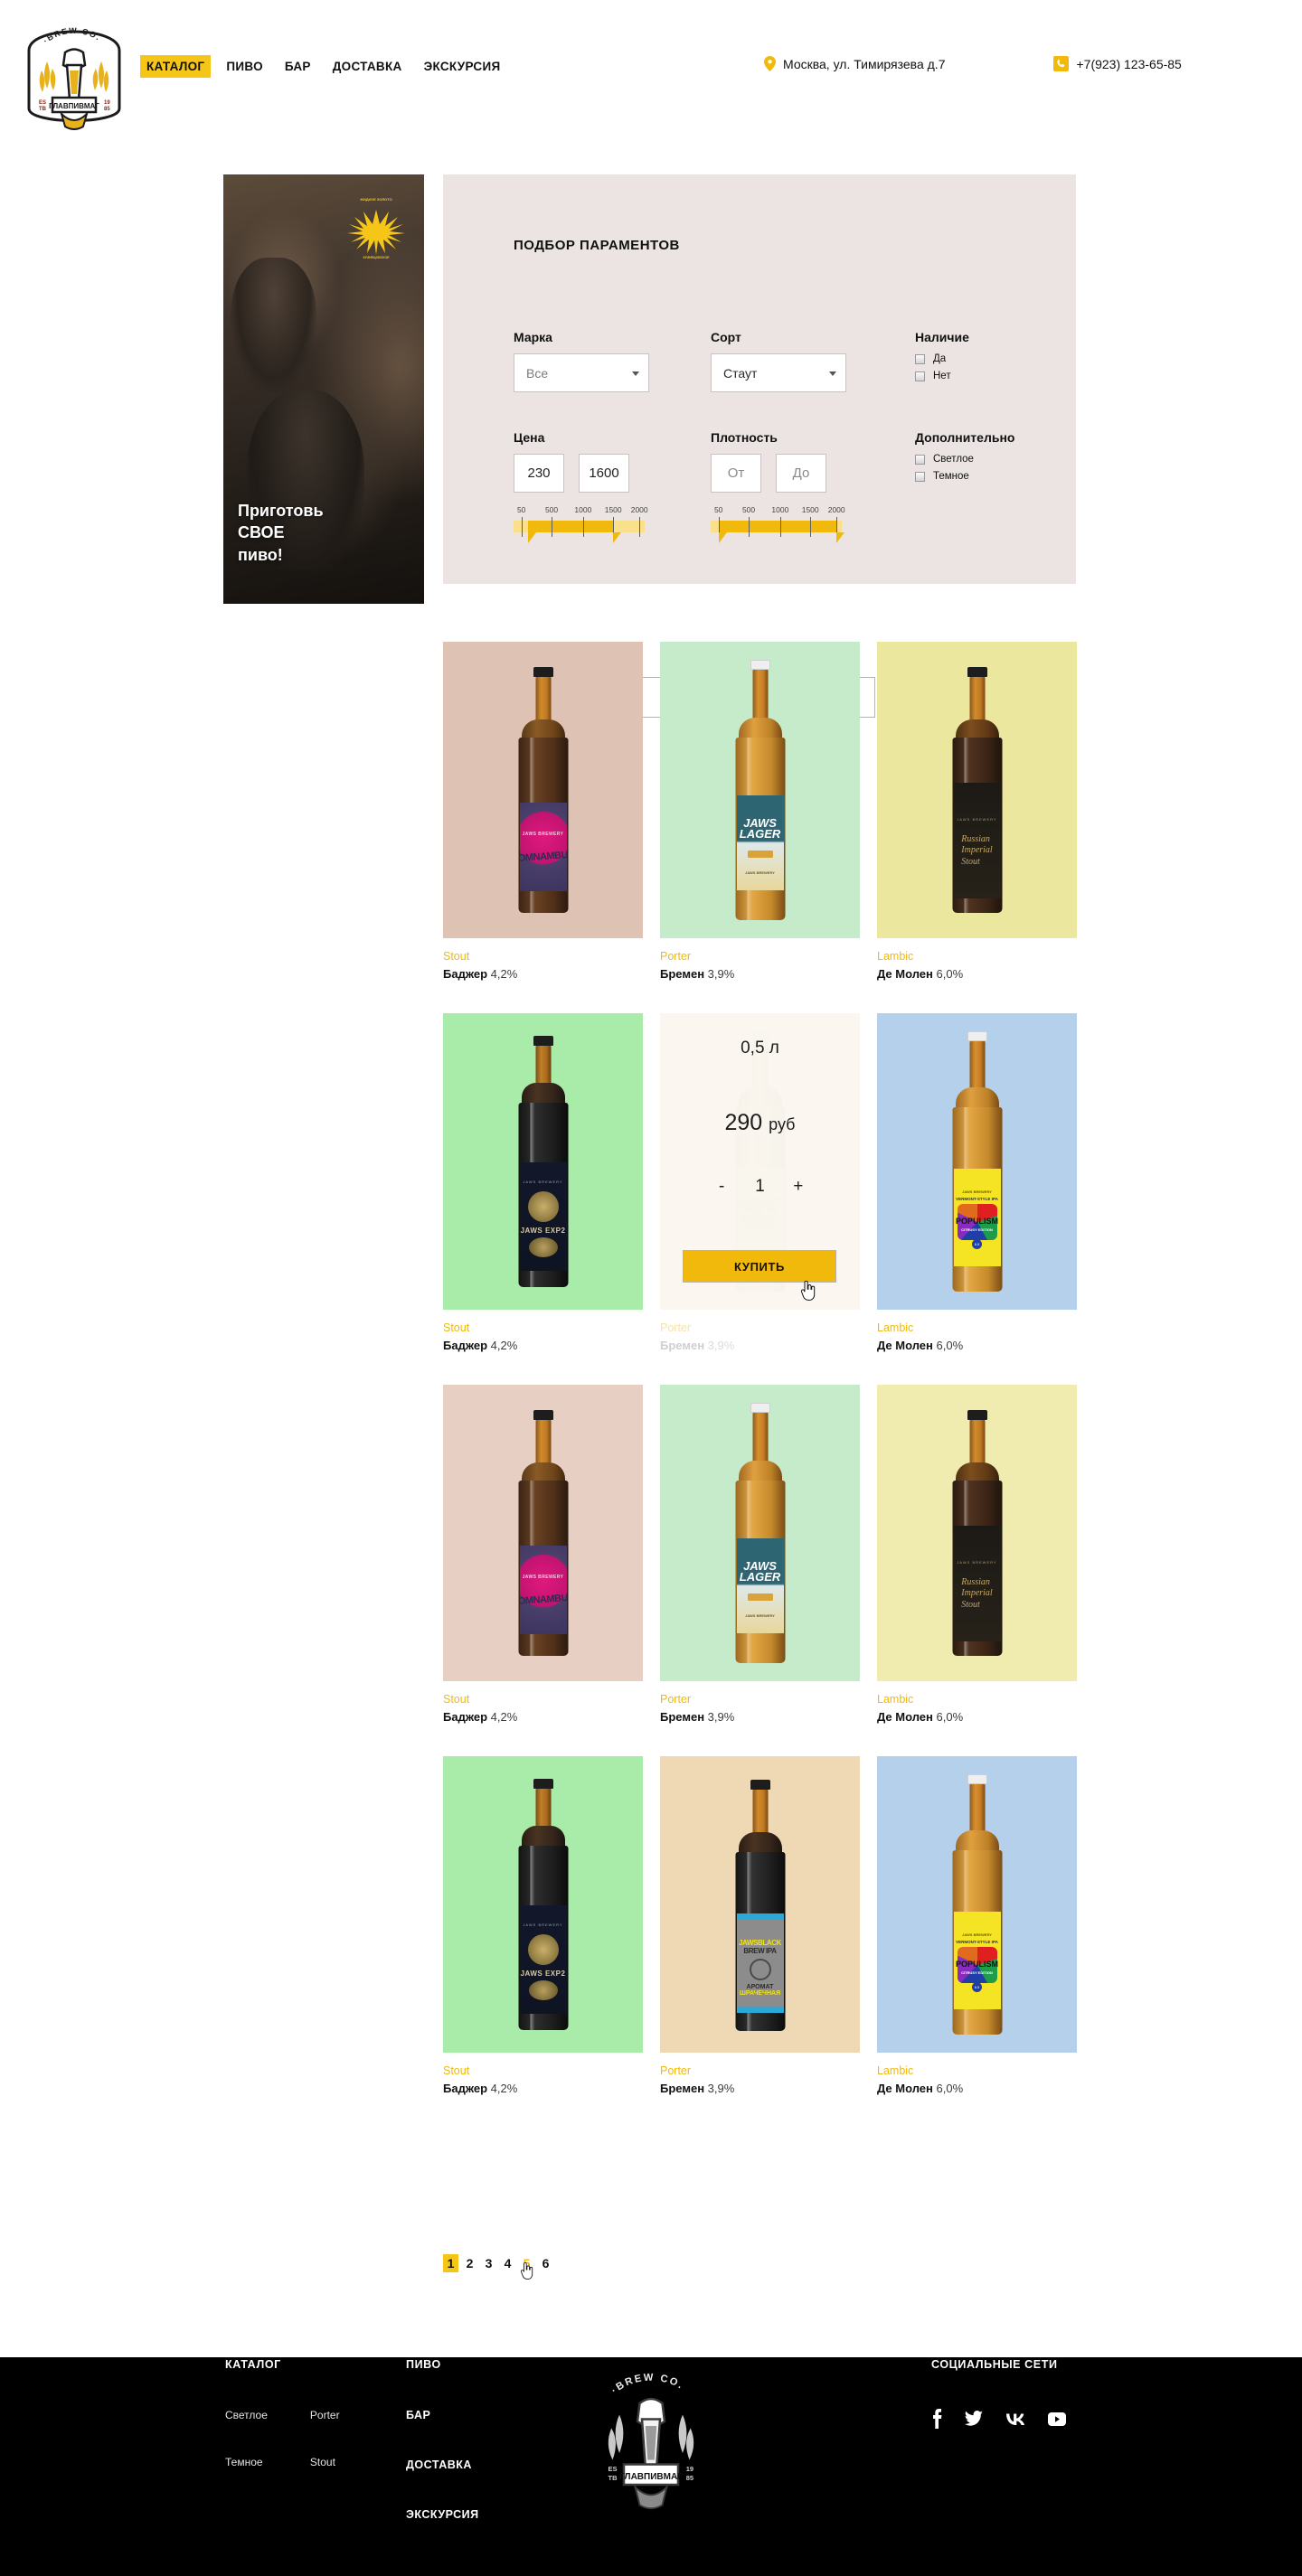 This screenshot has width=1302, height=2576. I want to click on density-slider-handle-min, so click(722, 537).